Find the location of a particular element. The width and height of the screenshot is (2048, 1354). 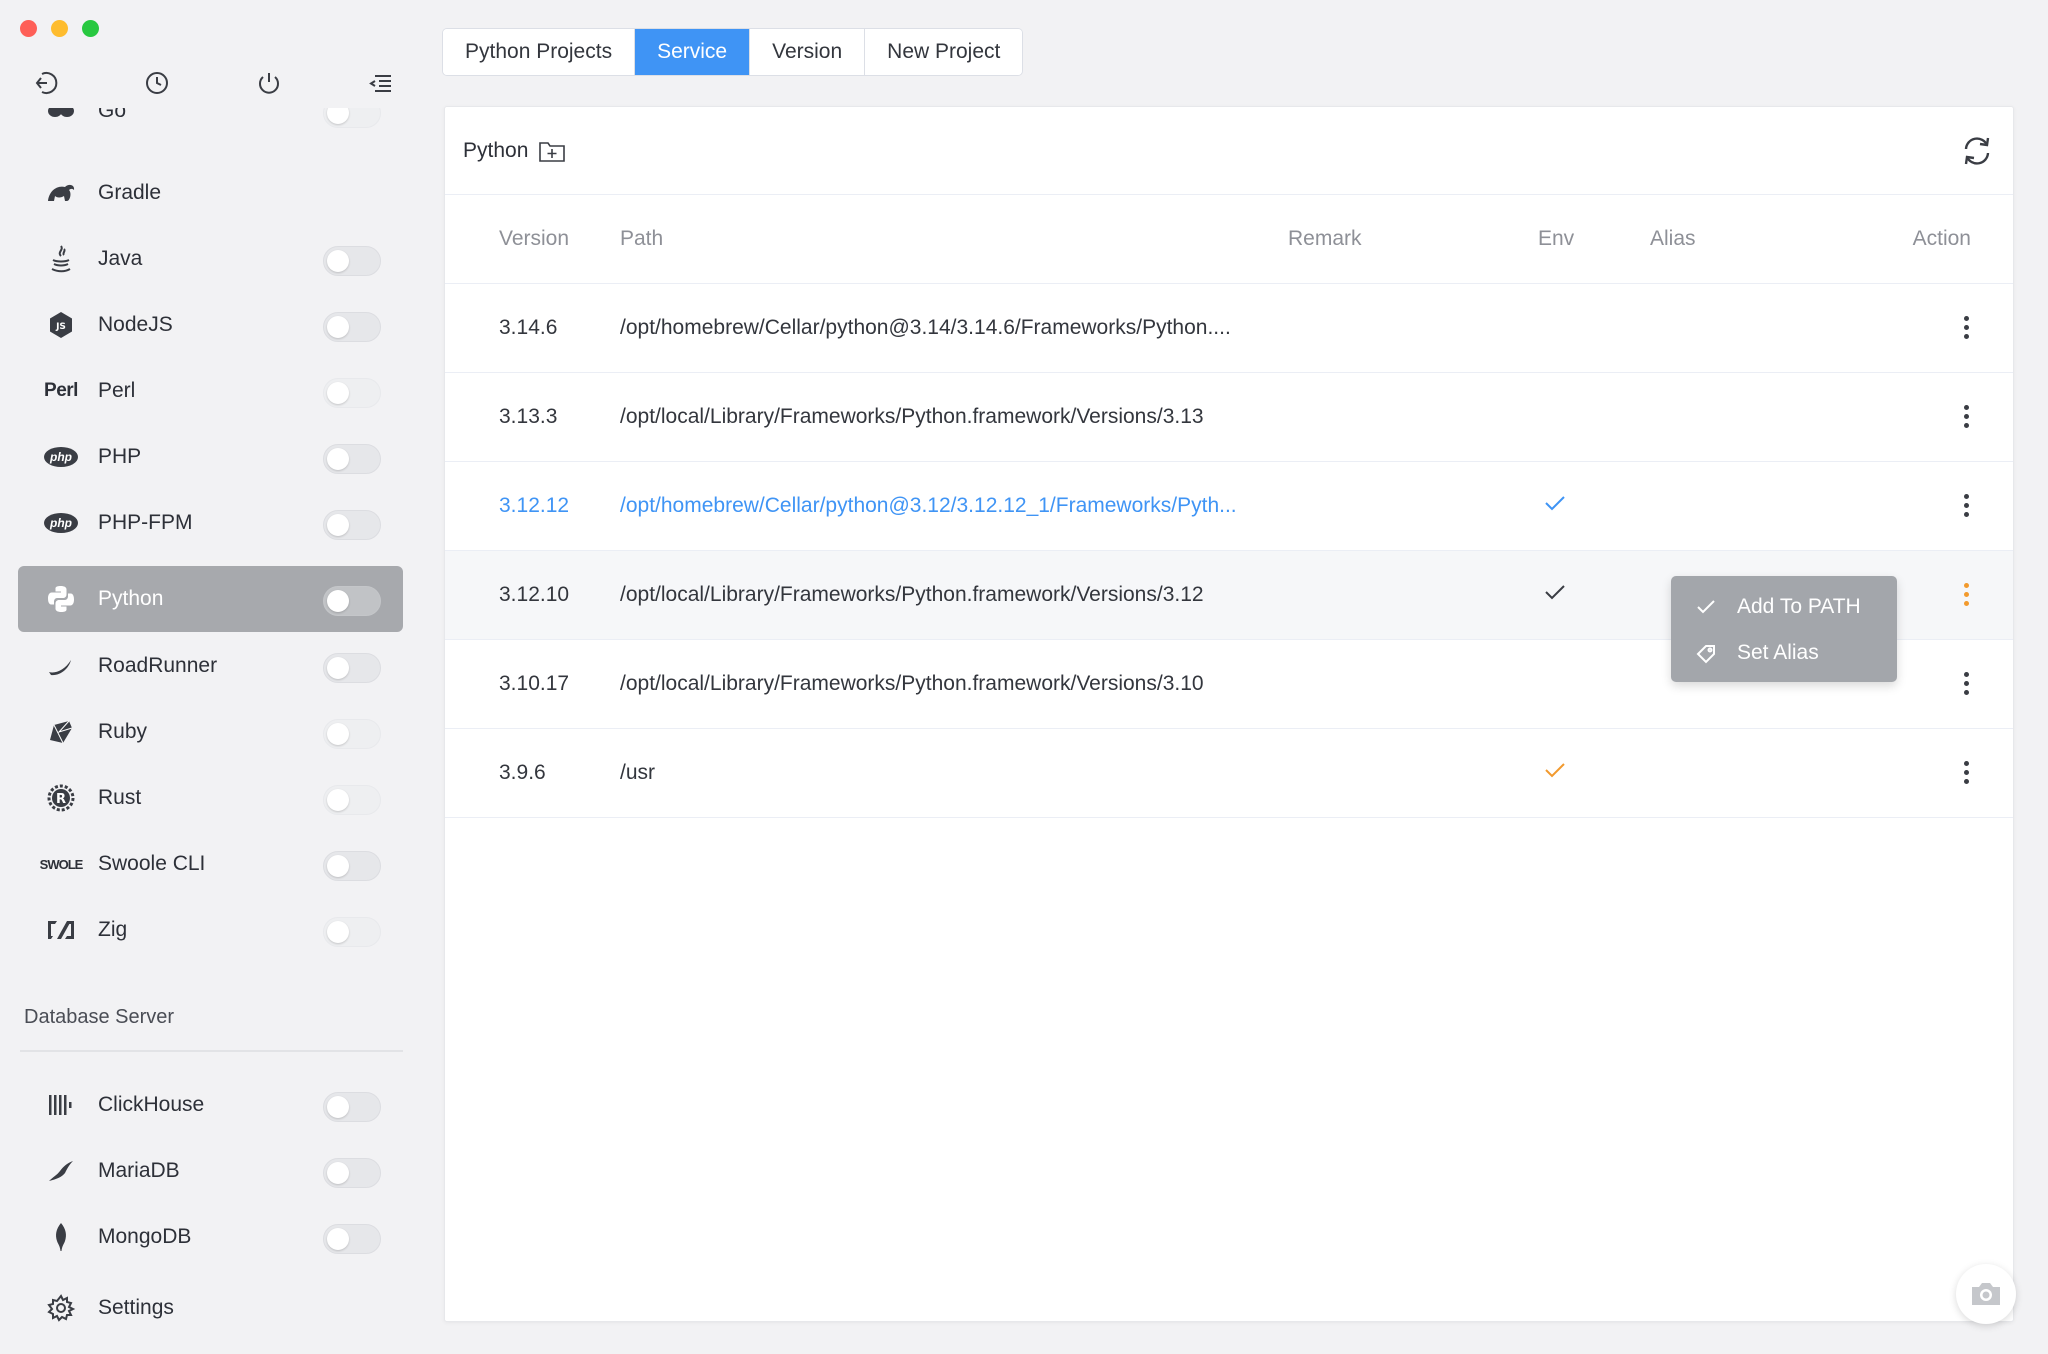

panel-title: Python is located at coordinates (496, 150).